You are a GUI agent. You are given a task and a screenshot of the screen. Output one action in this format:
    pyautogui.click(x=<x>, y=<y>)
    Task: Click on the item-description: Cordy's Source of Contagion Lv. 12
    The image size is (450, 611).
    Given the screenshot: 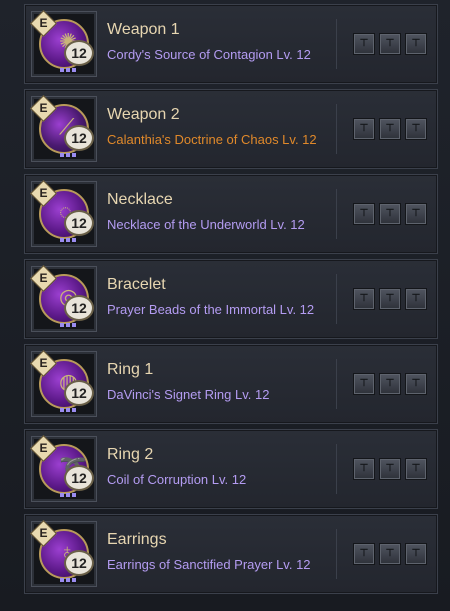 What is the action you would take?
    pyautogui.click(x=209, y=54)
    